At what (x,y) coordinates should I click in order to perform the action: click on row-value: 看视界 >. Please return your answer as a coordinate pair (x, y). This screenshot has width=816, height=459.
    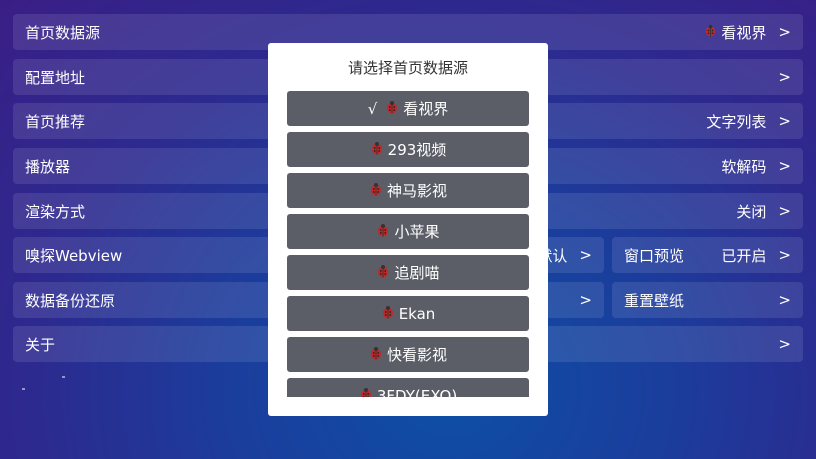
    Looking at the image, I should click on (747, 32).